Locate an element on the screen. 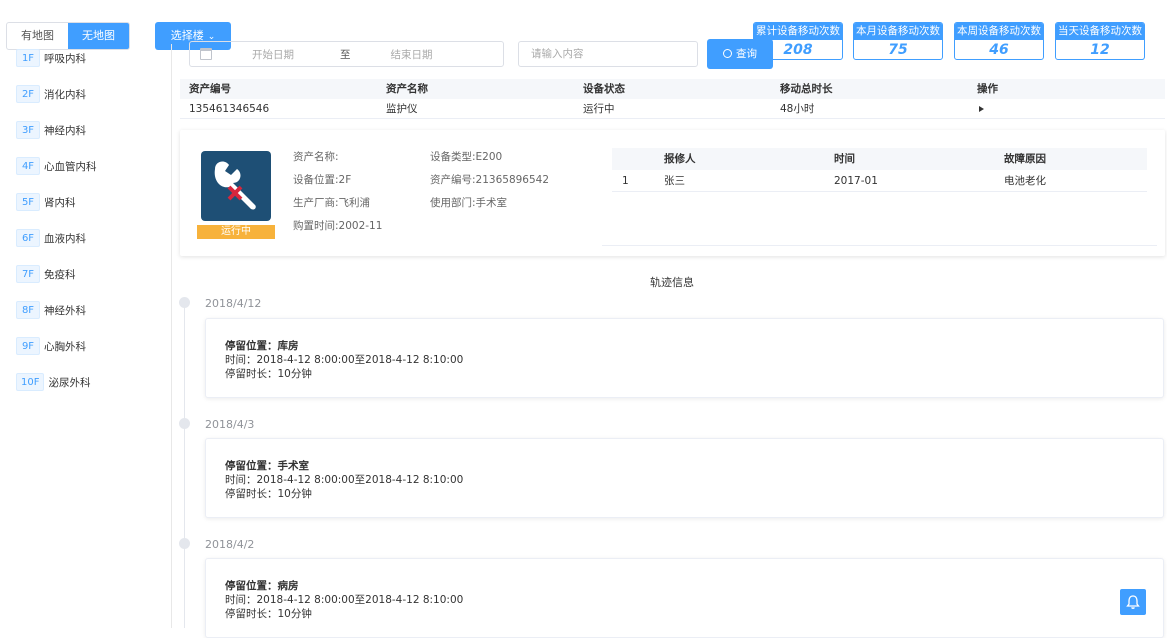  timeline-date: 2018/4/3 is located at coordinates (230, 424).